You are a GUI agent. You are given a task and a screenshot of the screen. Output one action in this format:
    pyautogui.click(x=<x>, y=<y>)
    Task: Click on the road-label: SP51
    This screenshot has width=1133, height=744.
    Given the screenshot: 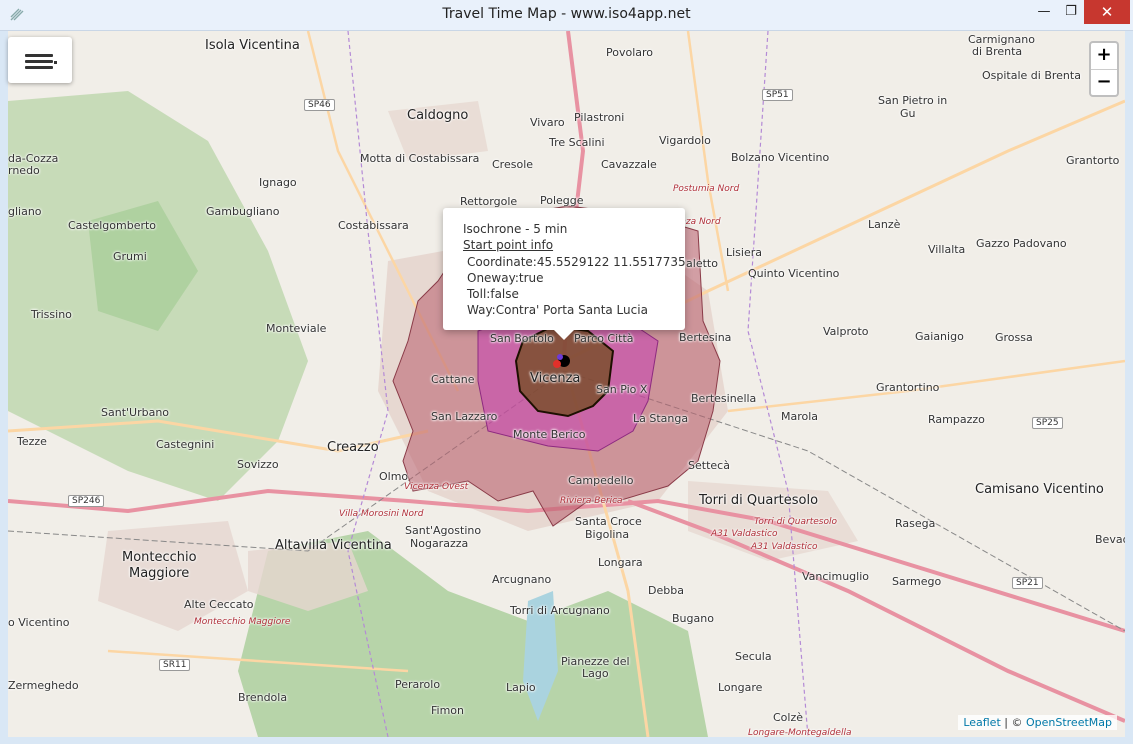 What is the action you would take?
    pyautogui.click(x=777, y=95)
    